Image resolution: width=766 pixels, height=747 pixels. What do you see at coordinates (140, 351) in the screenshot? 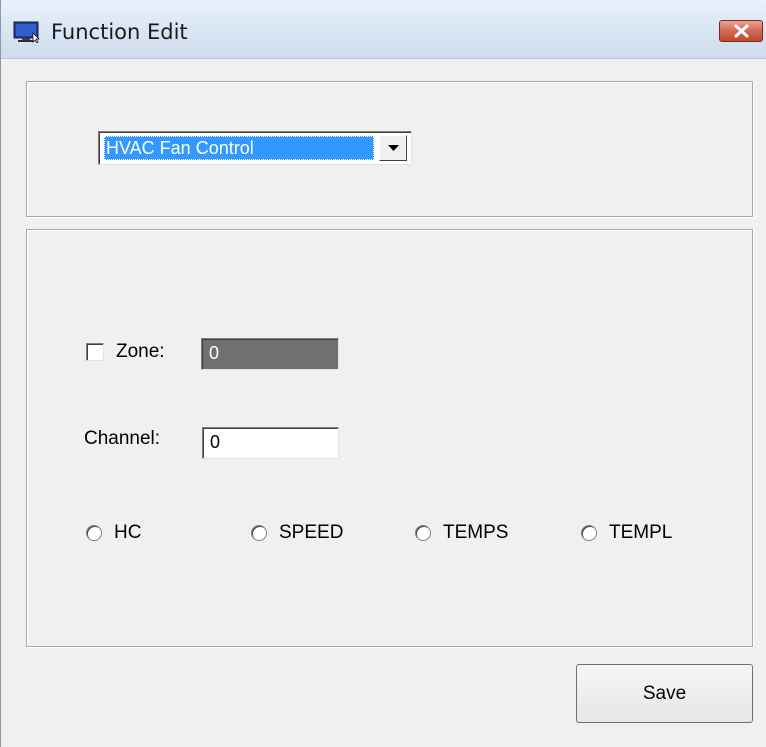
I see `zone-label: Zone:` at bounding box center [140, 351].